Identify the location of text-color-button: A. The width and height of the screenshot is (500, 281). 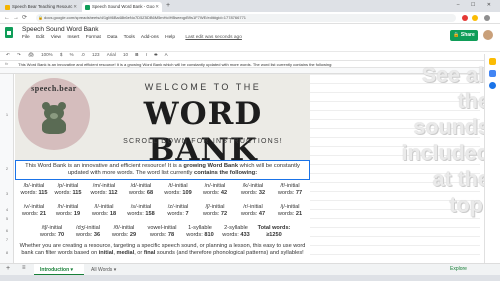
(166, 54).